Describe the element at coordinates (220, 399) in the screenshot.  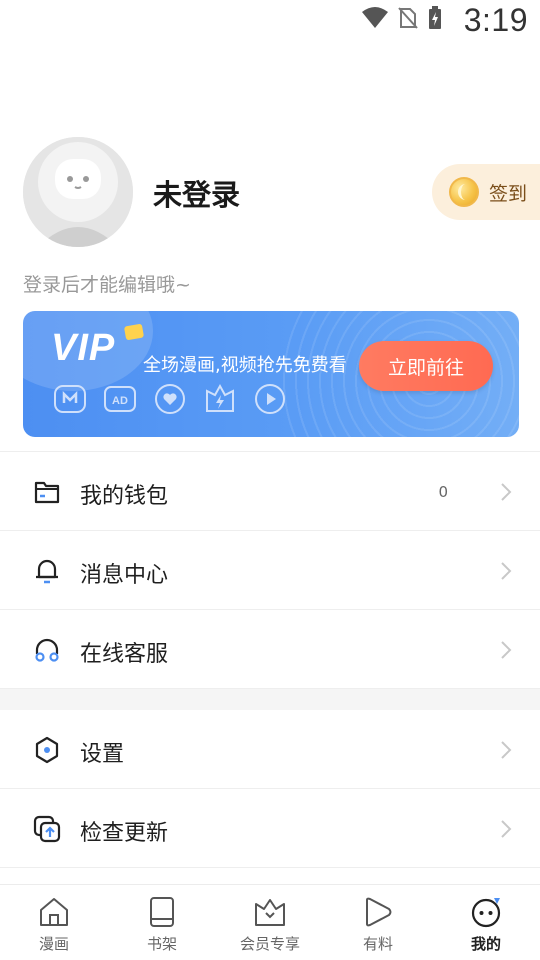
I see `lightning-icon` at that location.